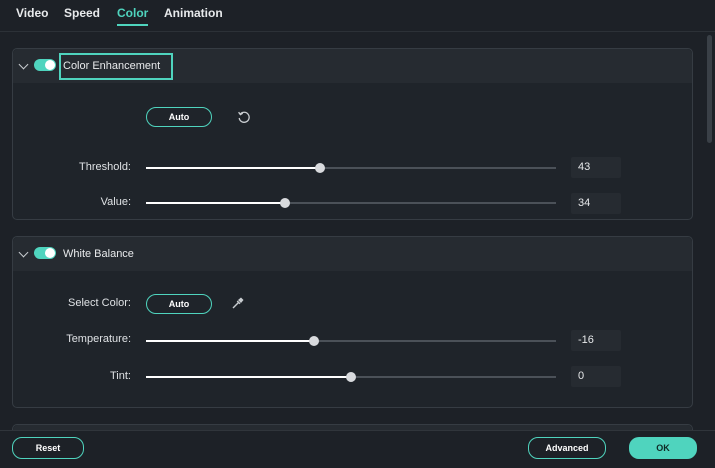 This screenshot has height=468, width=715. I want to click on white-balance-title: White Balance, so click(98, 254).